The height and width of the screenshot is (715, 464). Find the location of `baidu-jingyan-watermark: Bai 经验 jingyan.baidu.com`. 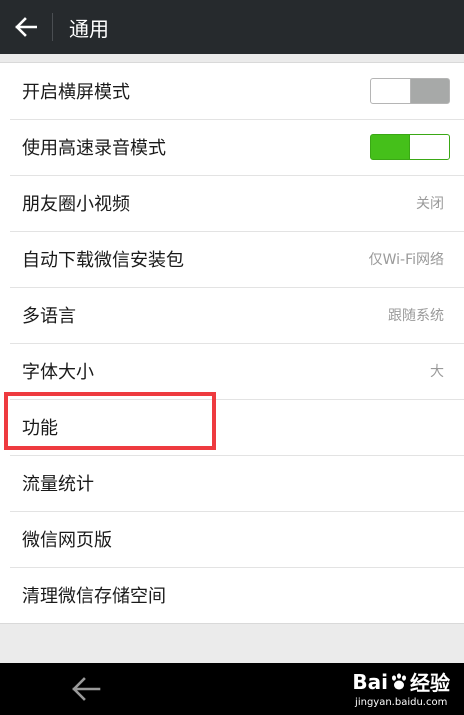

baidu-jingyan-watermark: Bai 经验 jingyan.baidu.com is located at coordinates (401, 688).